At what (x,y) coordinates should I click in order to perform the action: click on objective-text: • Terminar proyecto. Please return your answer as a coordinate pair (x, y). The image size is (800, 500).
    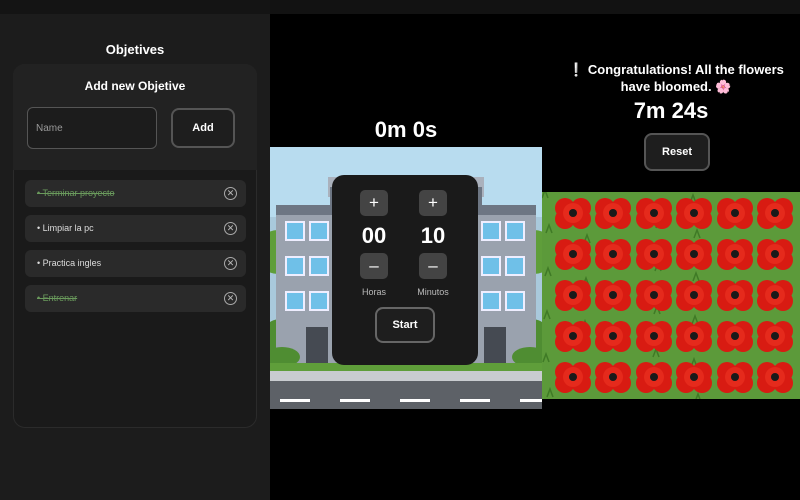
    Looking at the image, I should click on (76, 193).